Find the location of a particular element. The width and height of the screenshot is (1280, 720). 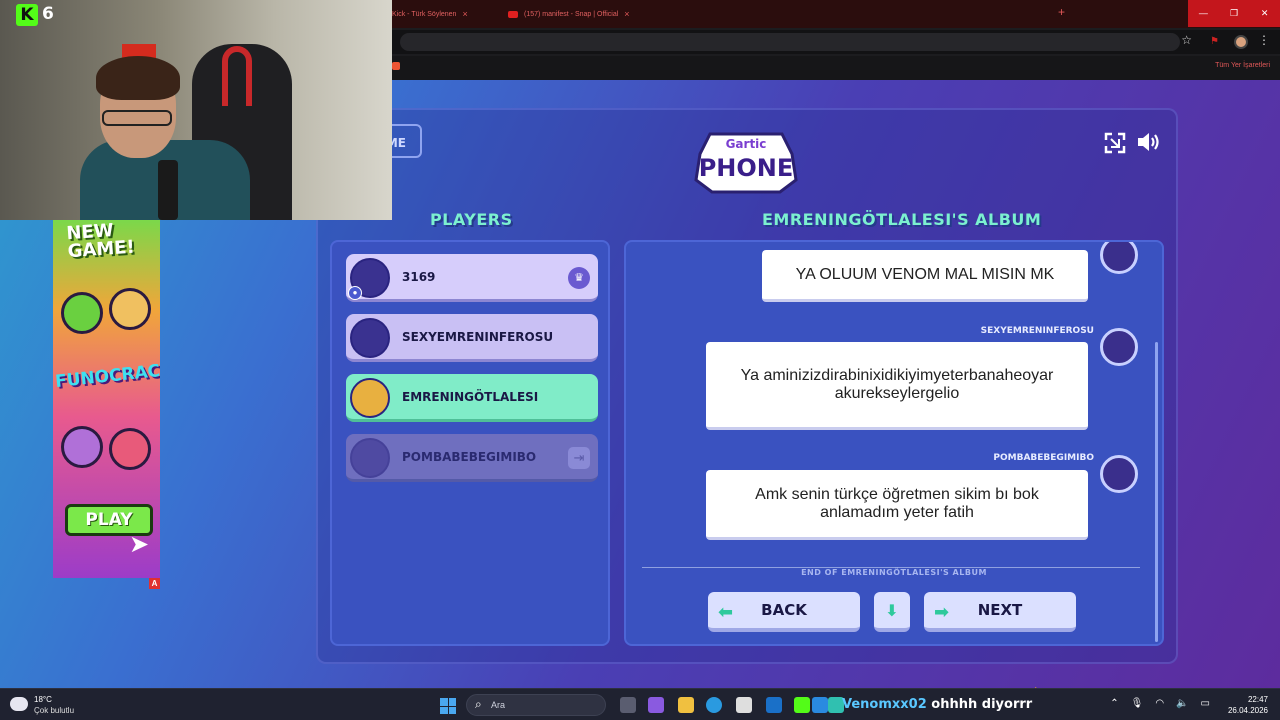

weather-temp: 18°C is located at coordinates (43, 699).